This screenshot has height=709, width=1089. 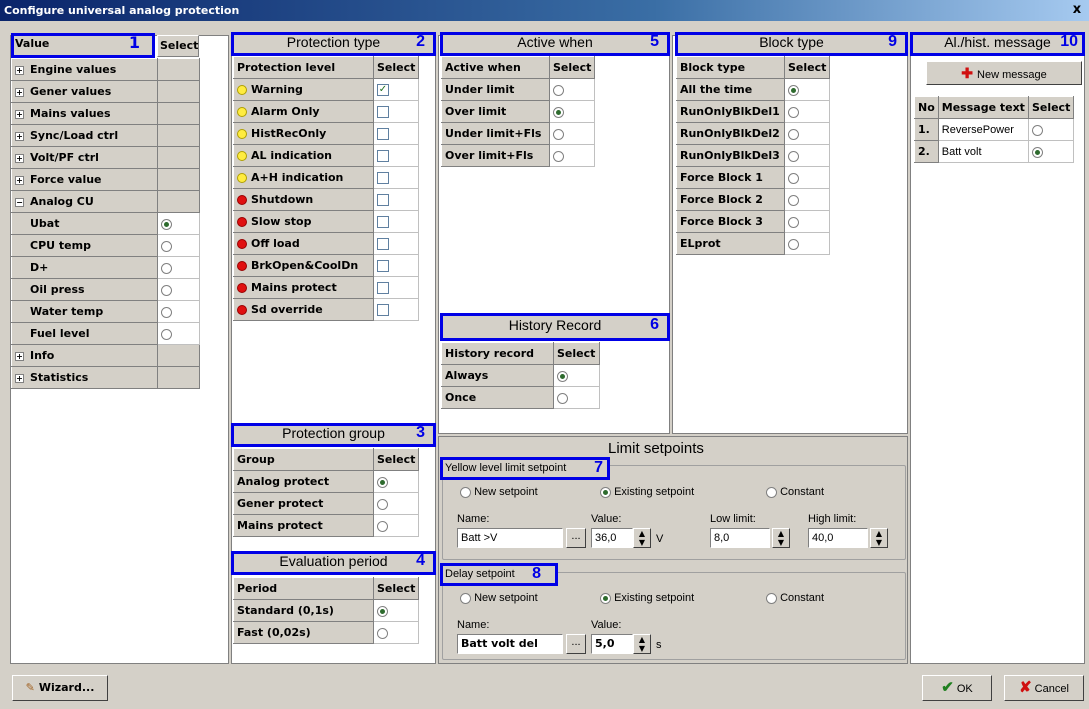 I want to click on table-row: Slow stop, so click(x=326, y=221).